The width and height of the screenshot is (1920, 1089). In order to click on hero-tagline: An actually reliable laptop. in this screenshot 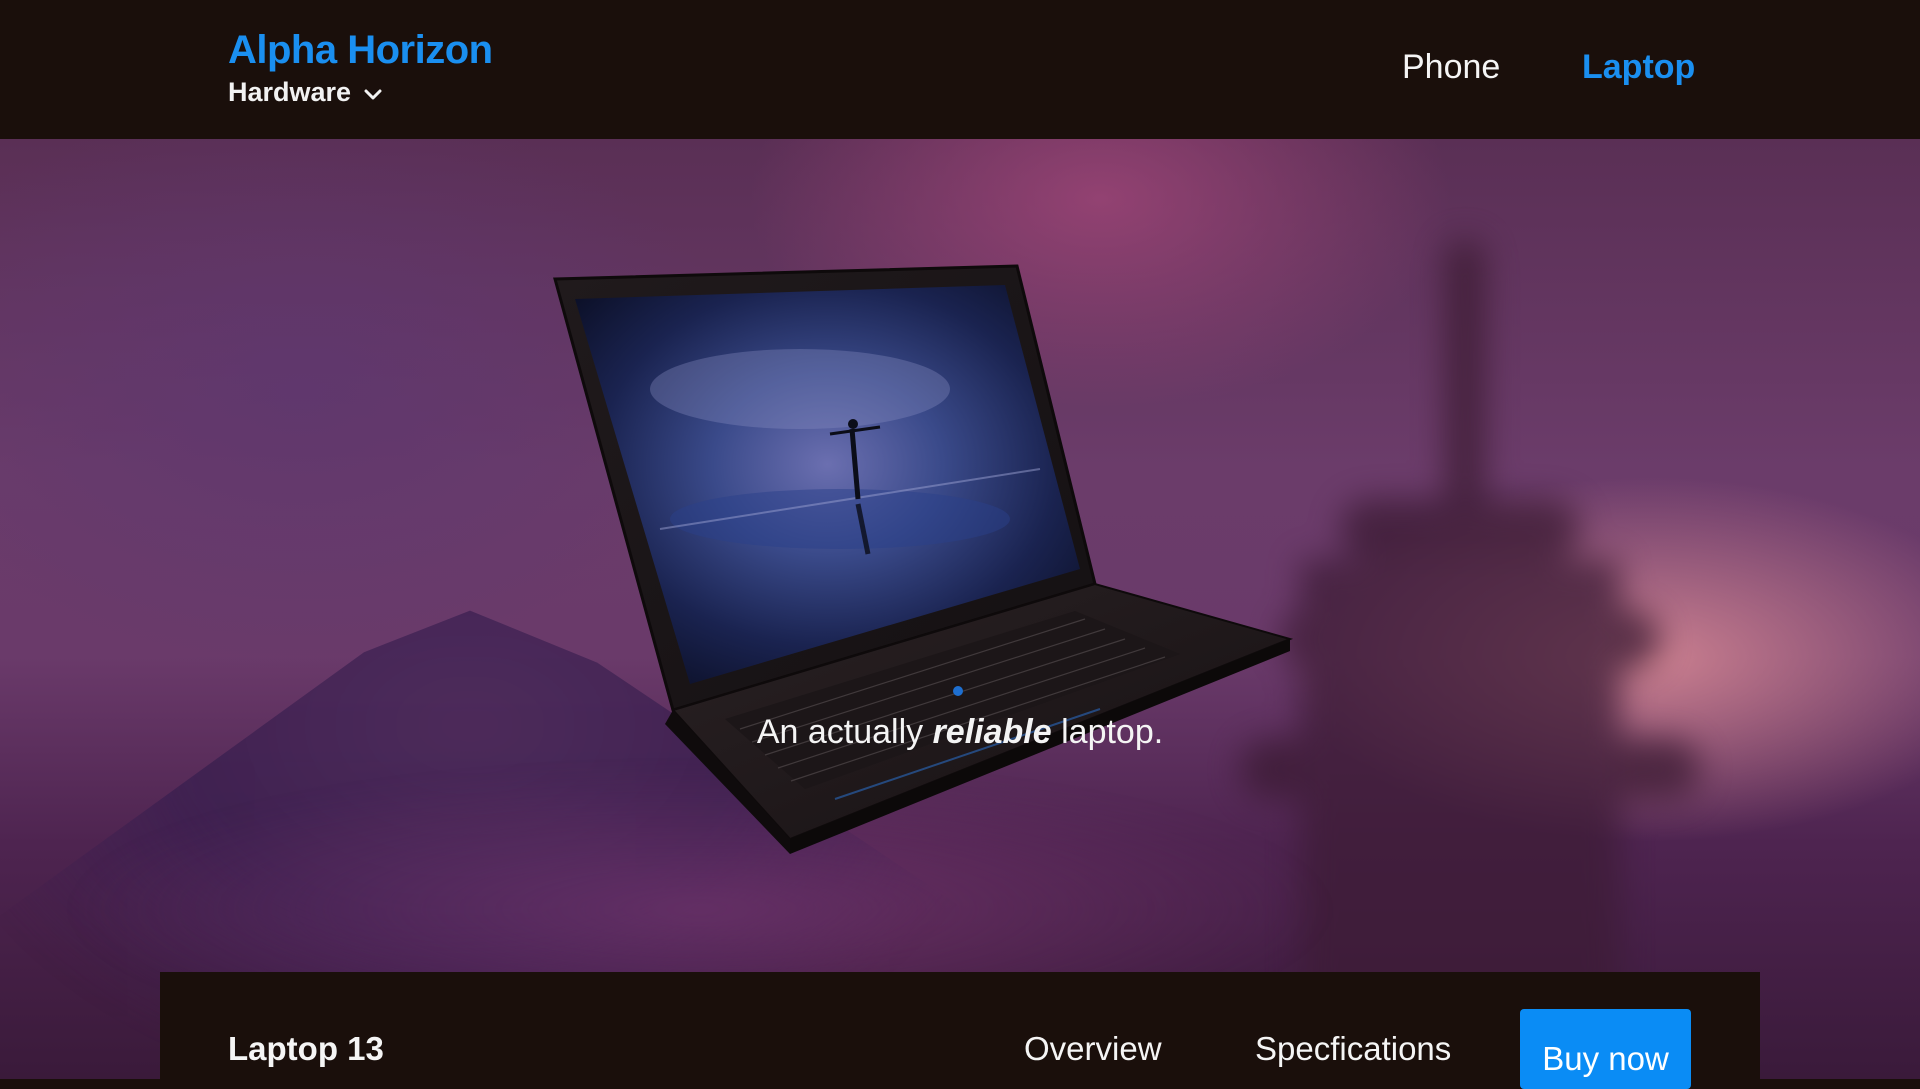, I will do `click(960, 732)`.